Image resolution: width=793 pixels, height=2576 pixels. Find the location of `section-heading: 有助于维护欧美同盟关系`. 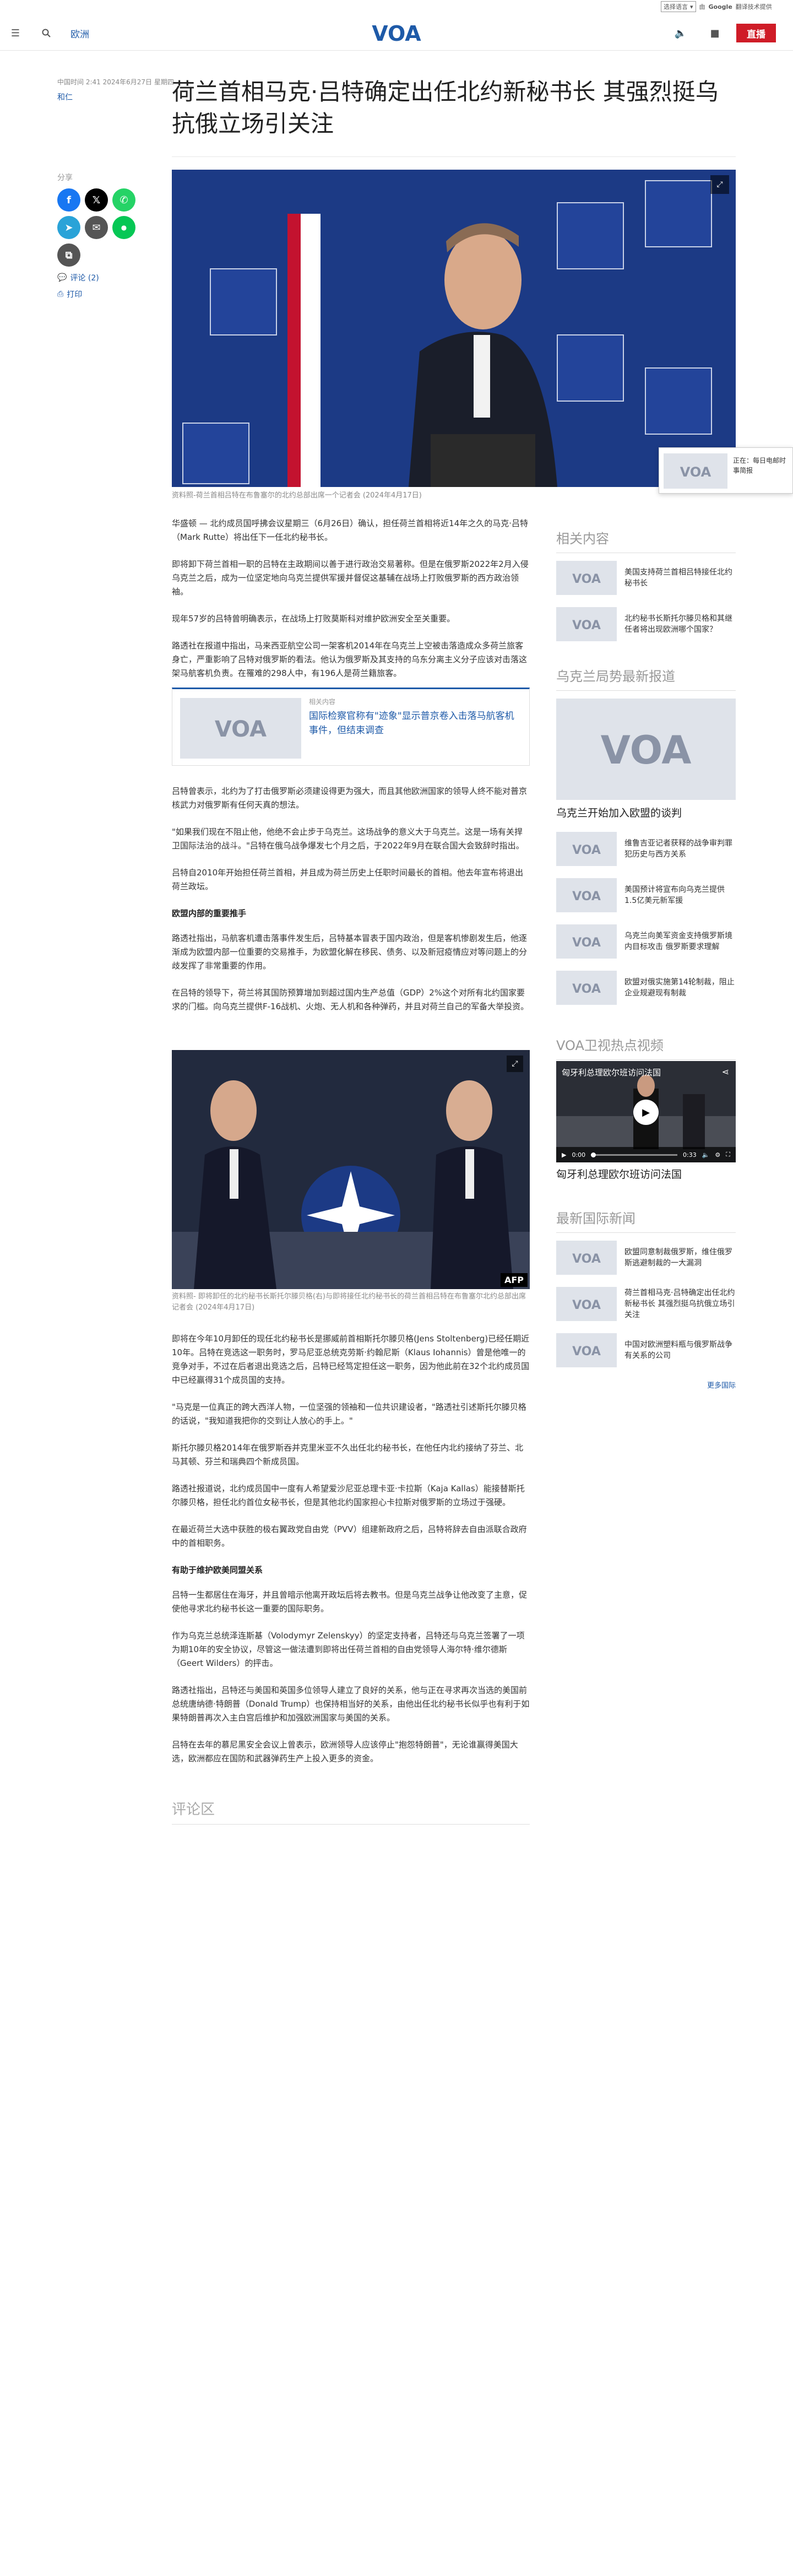

section-heading: 有助于维护欧美同盟关系 is located at coordinates (217, 1570).